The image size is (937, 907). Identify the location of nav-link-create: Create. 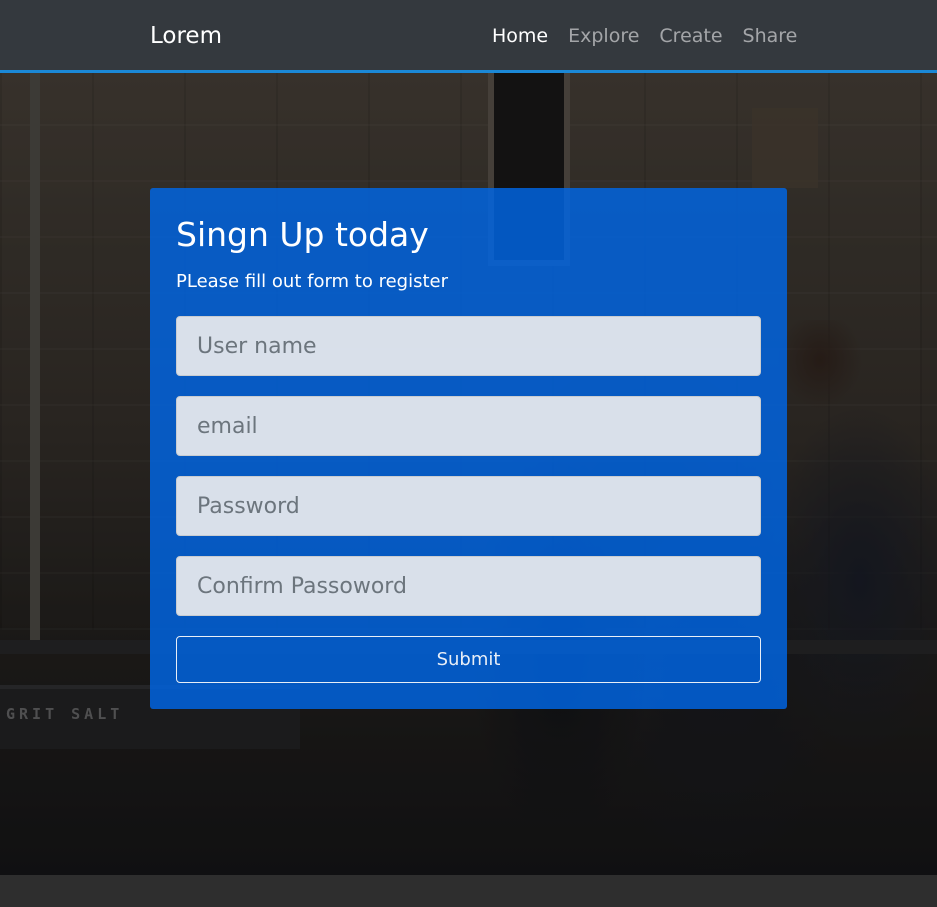
(690, 36).